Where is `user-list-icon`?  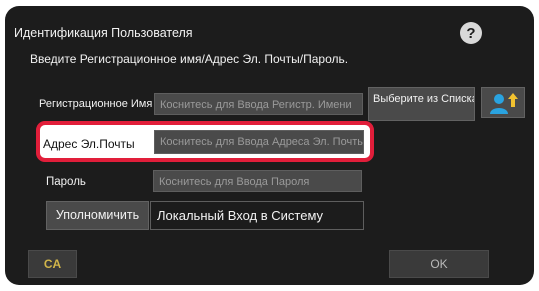
user-list-icon is located at coordinates (504, 103).